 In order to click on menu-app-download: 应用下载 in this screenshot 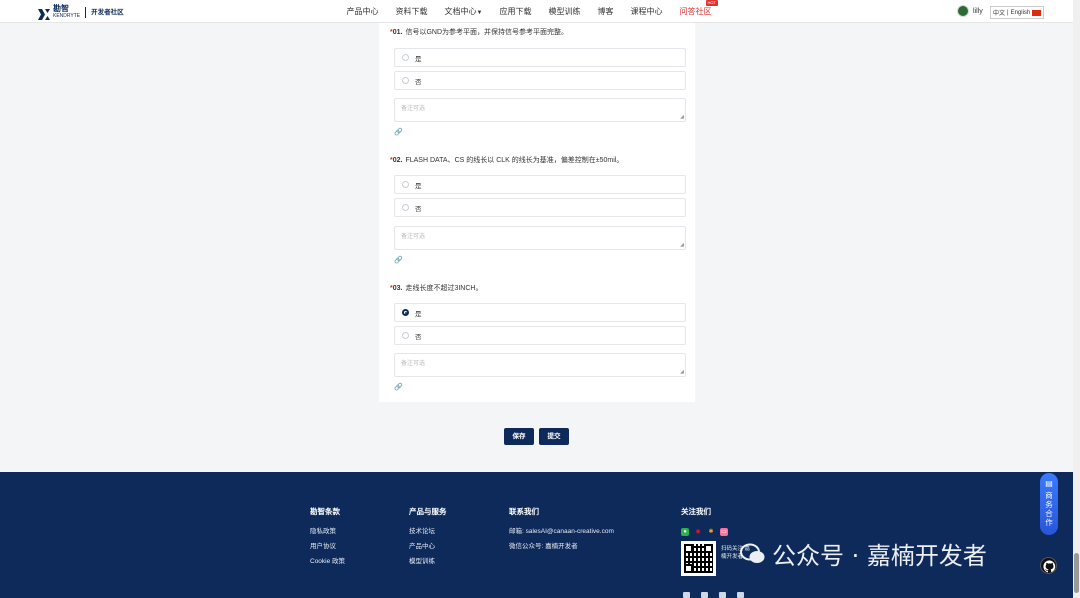, I will do `click(515, 11)`.